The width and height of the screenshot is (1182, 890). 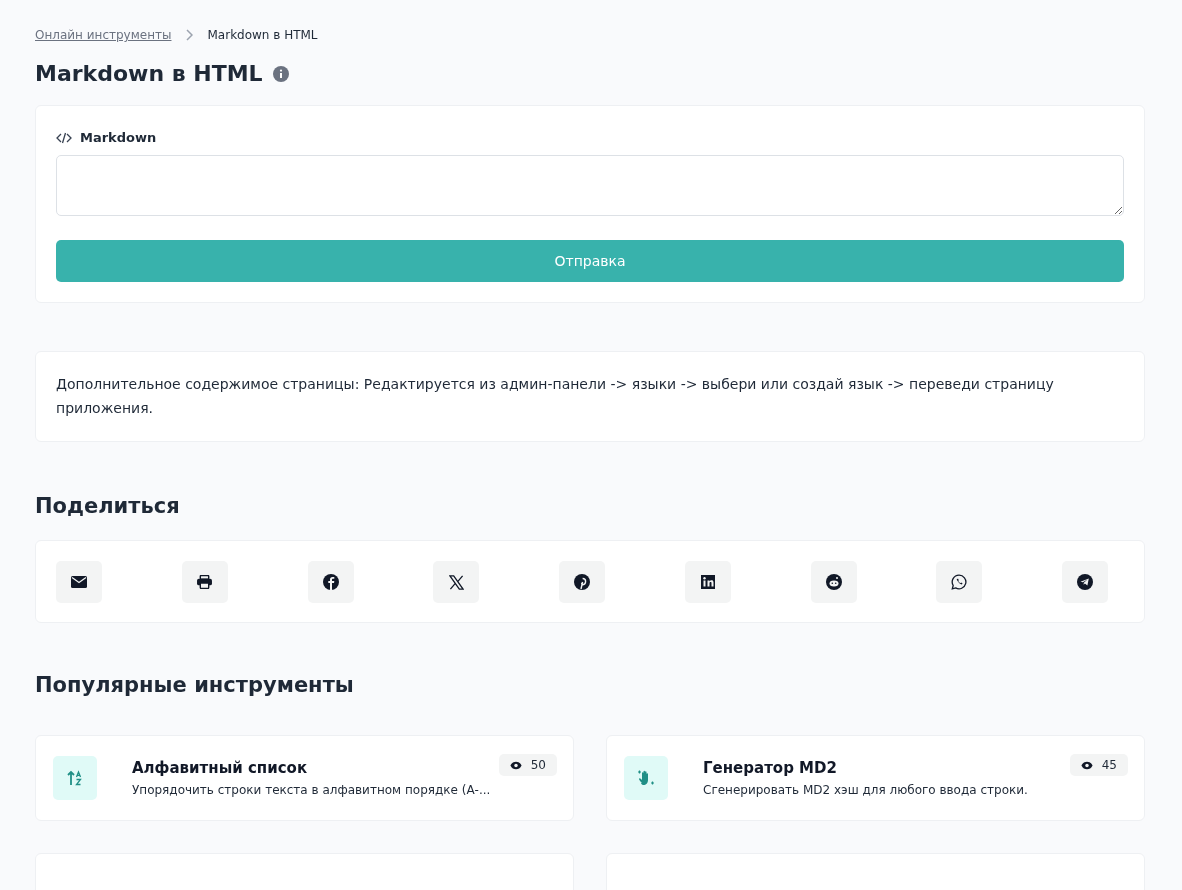 I want to click on code-icon, so click(x=64, y=137).